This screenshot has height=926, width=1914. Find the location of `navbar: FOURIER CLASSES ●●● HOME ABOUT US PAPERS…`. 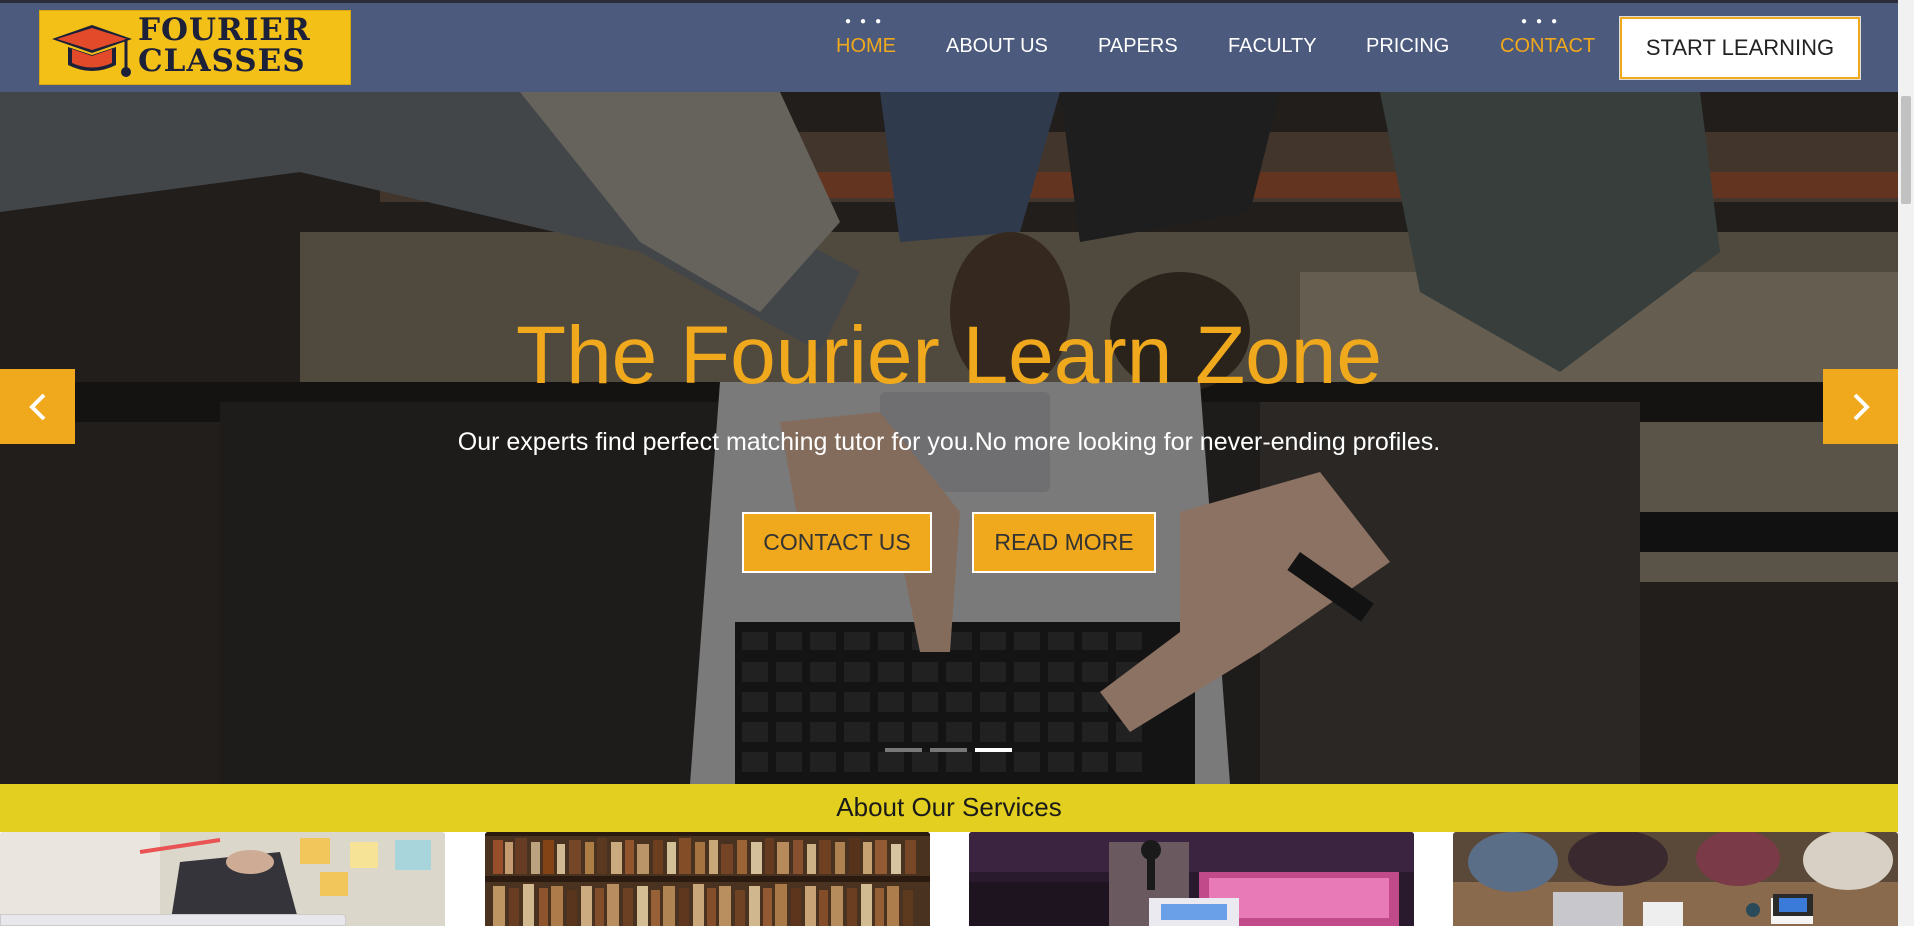

navbar: FOURIER CLASSES ●●● HOME ABOUT US PAPERS… is located at coordinates (949, 47).